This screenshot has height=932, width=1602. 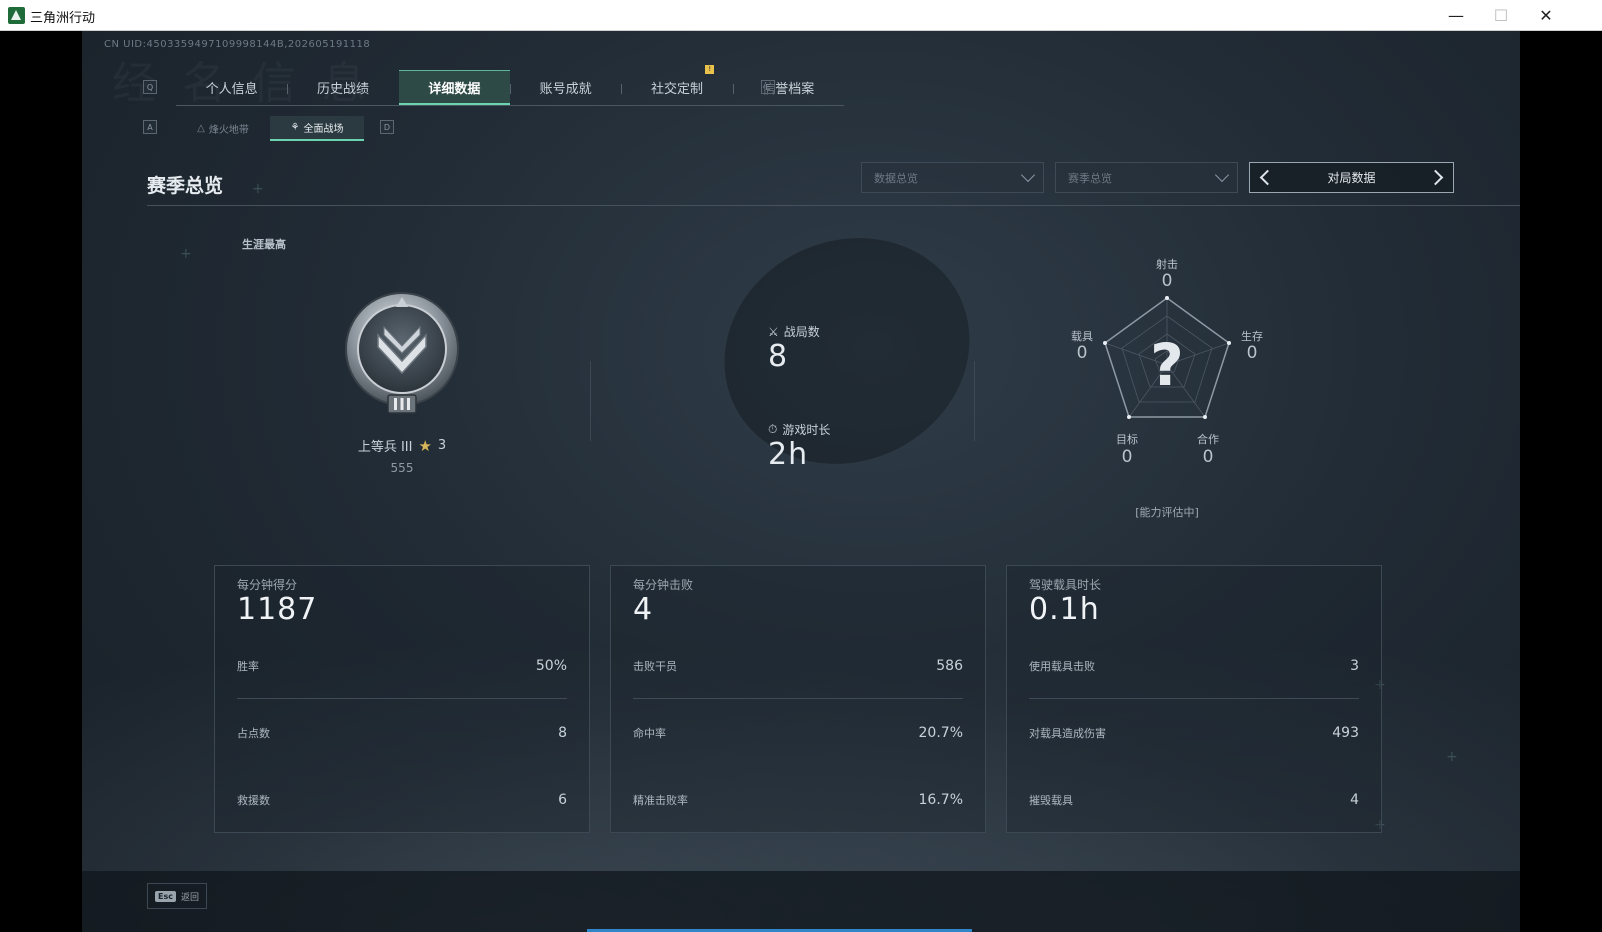 What do you see at coordinates (676, 85) in the screenshot?
I see `tab-social-custom: 社交定制 !` at bounding box center [676, 85].